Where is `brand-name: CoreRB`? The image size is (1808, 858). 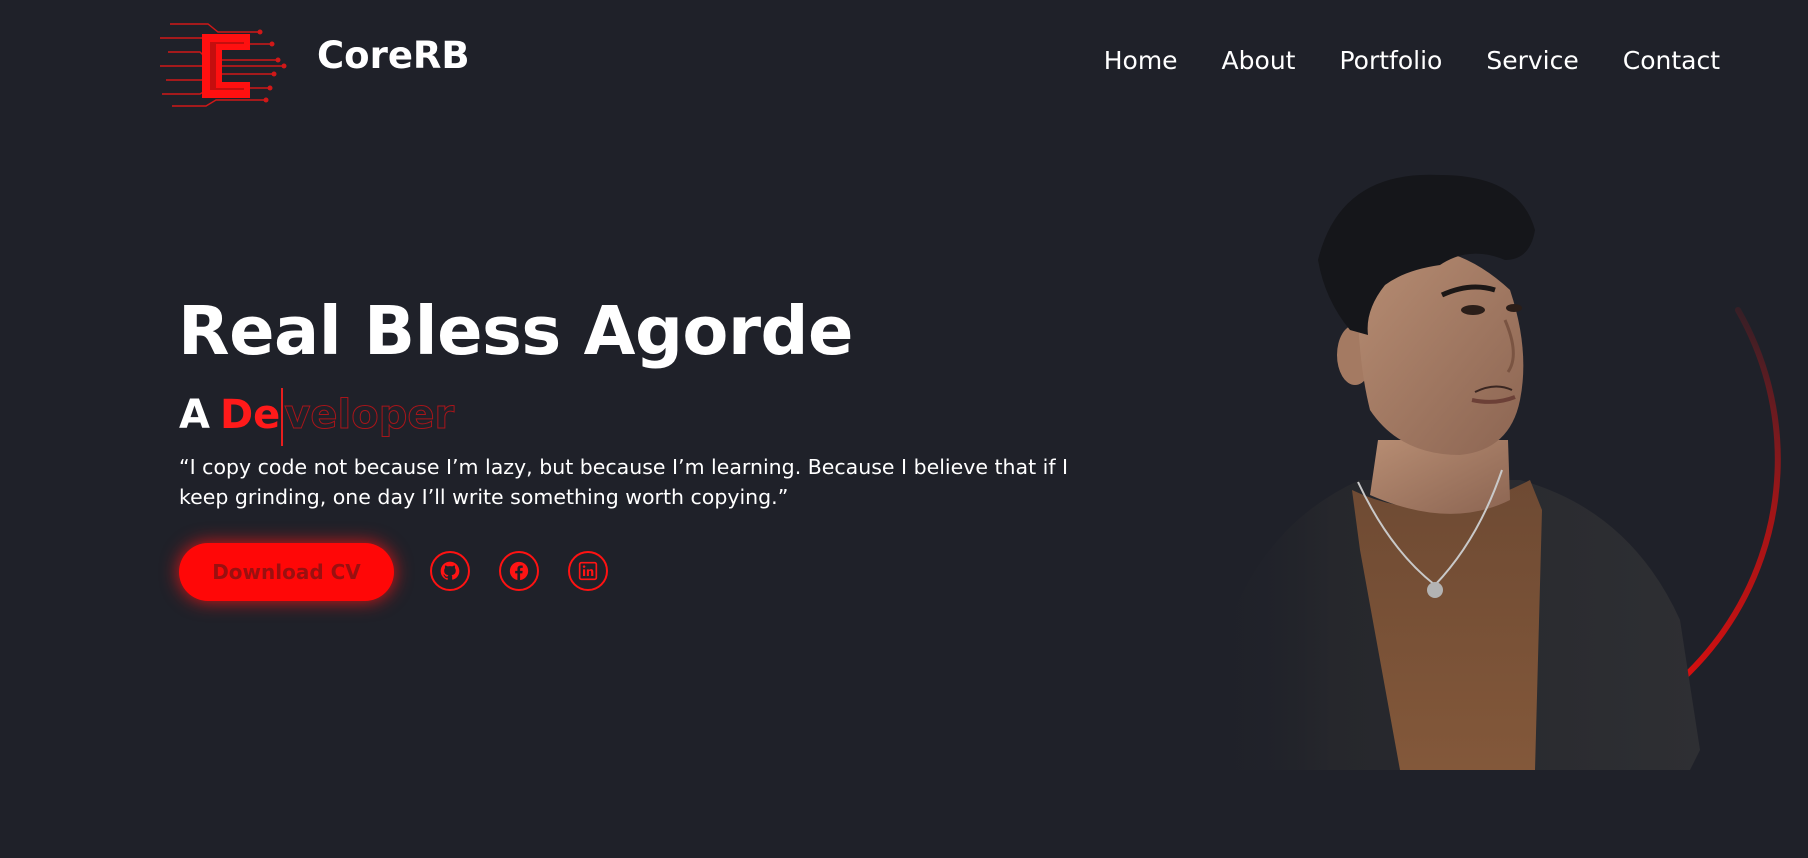
brand-name: CoreRB is located at coordinates (393, 55).